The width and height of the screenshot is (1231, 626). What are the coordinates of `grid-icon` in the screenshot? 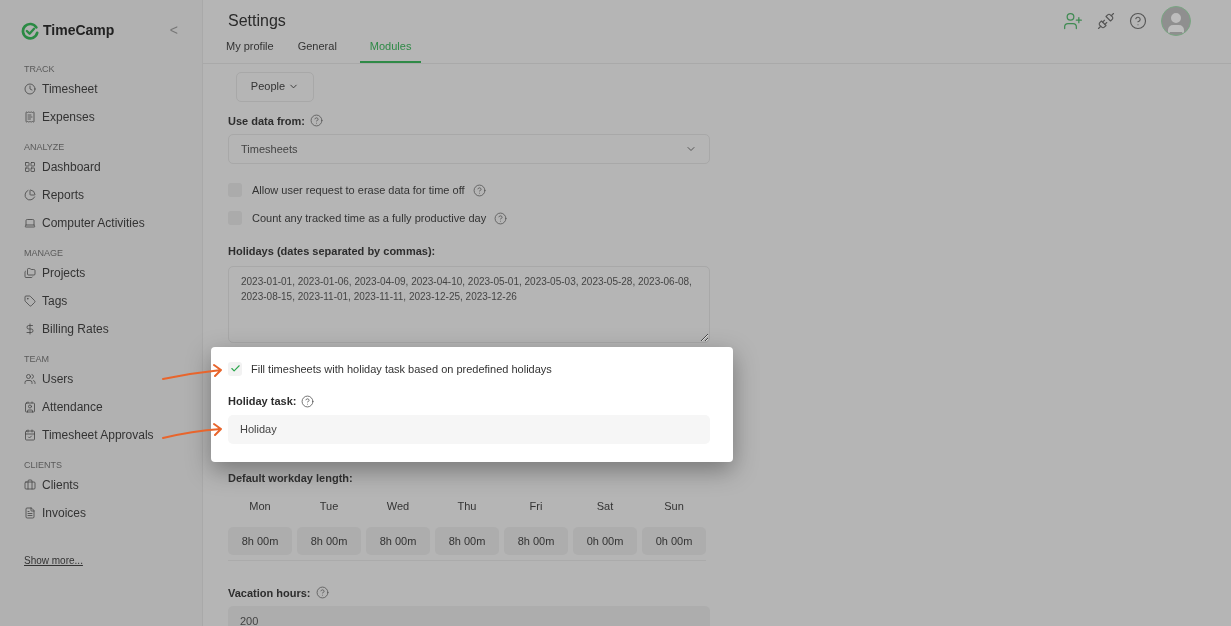 It's located at (30, 167).